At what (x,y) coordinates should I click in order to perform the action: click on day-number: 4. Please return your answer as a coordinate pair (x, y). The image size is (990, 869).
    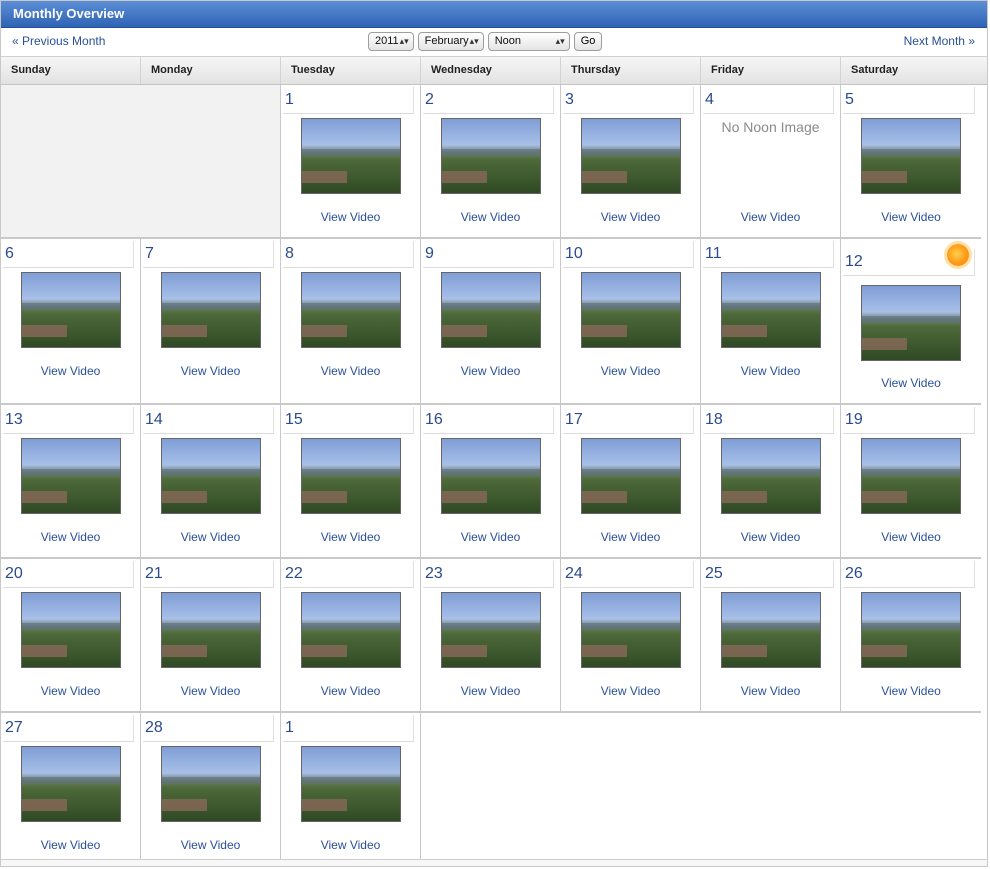
    Looking at the image, I should click on (709, 99).